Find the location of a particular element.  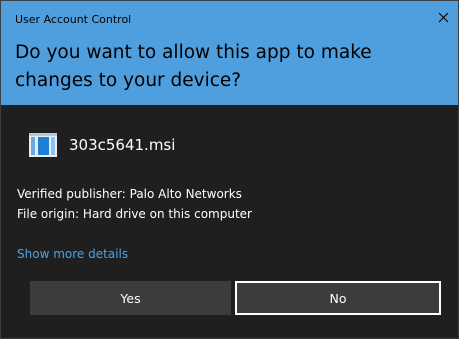

close-icon is located at coordinates (443, 17).